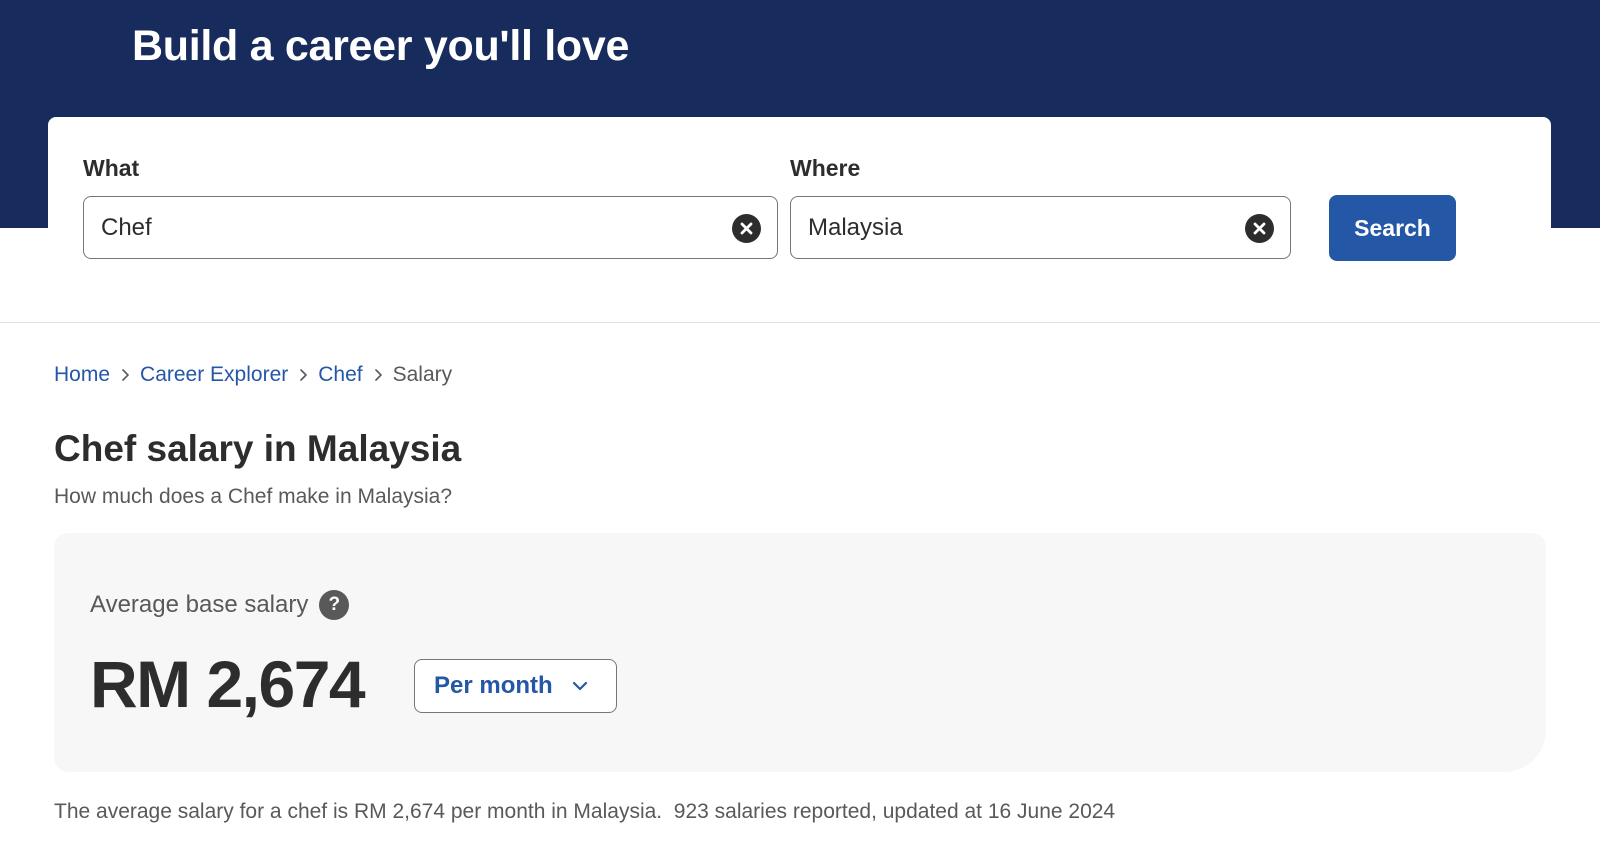 Image resolution: width=1600 pixels, height=863 pixels. What do you see at coordinates (825, 168) in the screenshot?
I see `where-label: Where` at bounding box center [825, 168].